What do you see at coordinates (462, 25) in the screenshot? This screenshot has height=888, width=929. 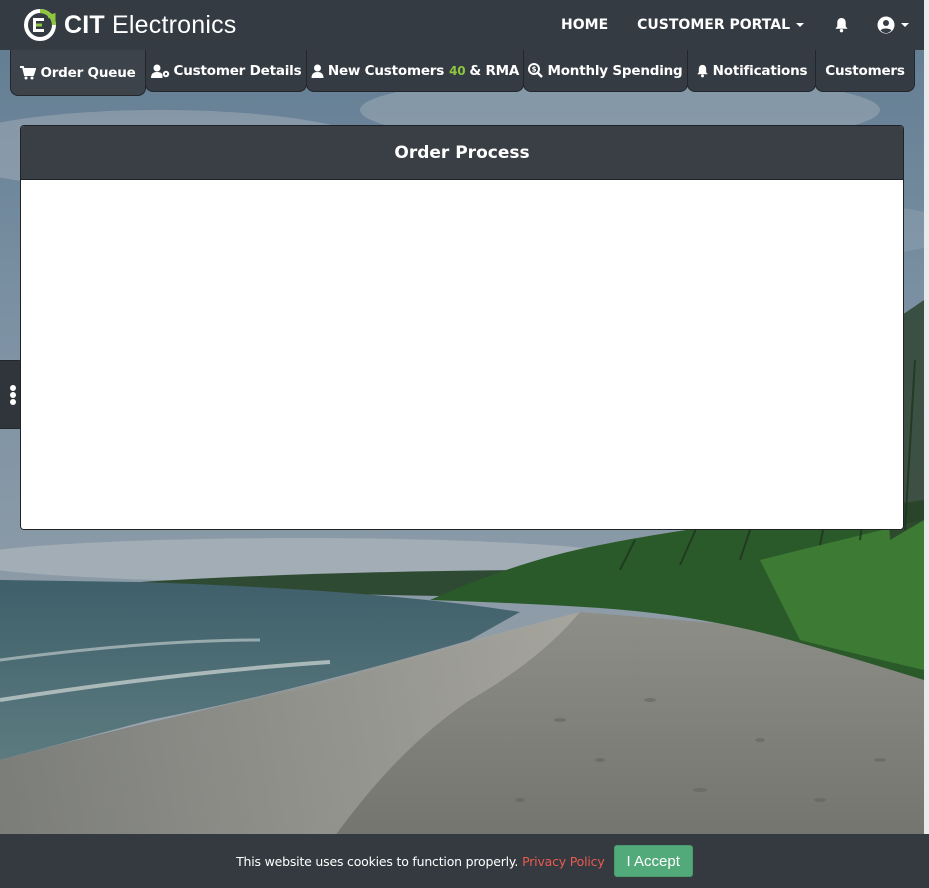 I see `top-navbar: CIT Electronics HOME CUSTOMER PORTAL` at bounding box center [462, 25].